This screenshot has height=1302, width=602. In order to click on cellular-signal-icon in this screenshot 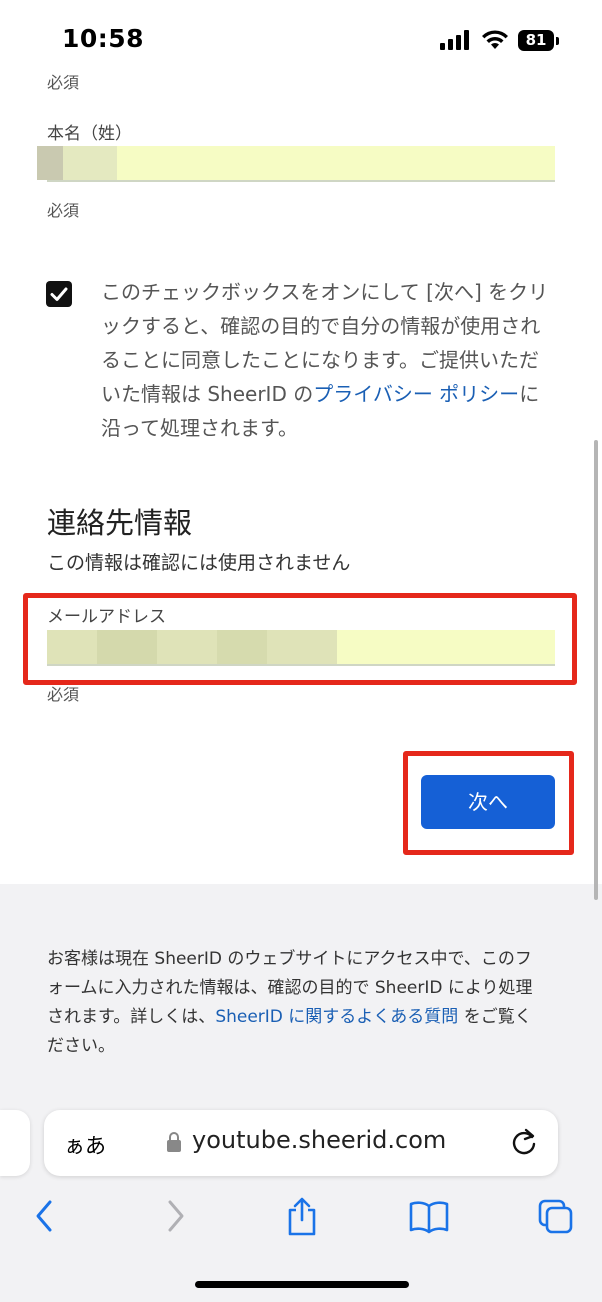, I will do `click(456, 40)`.